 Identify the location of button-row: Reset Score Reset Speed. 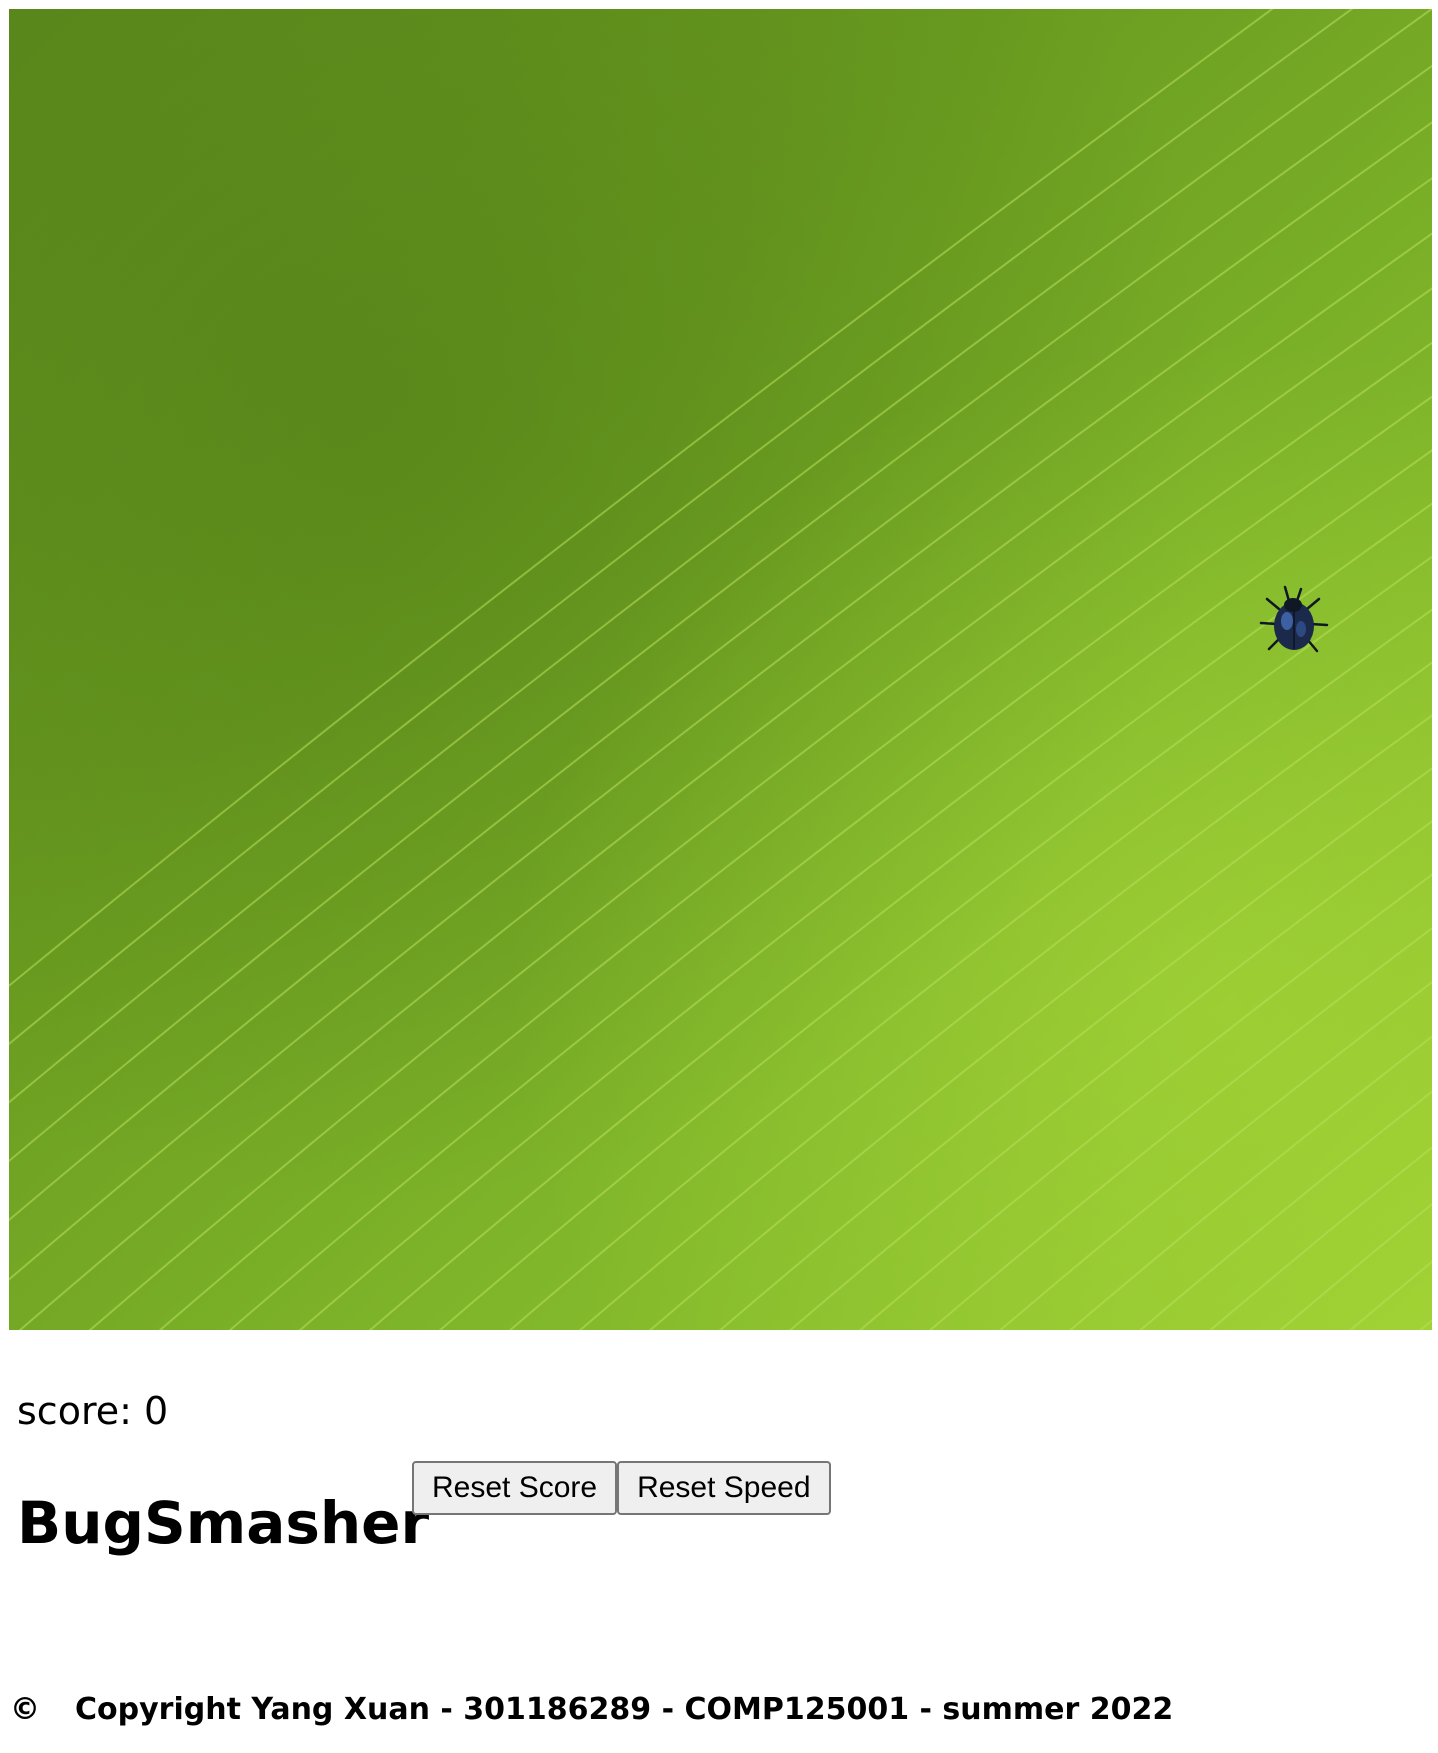
(621, 1488).